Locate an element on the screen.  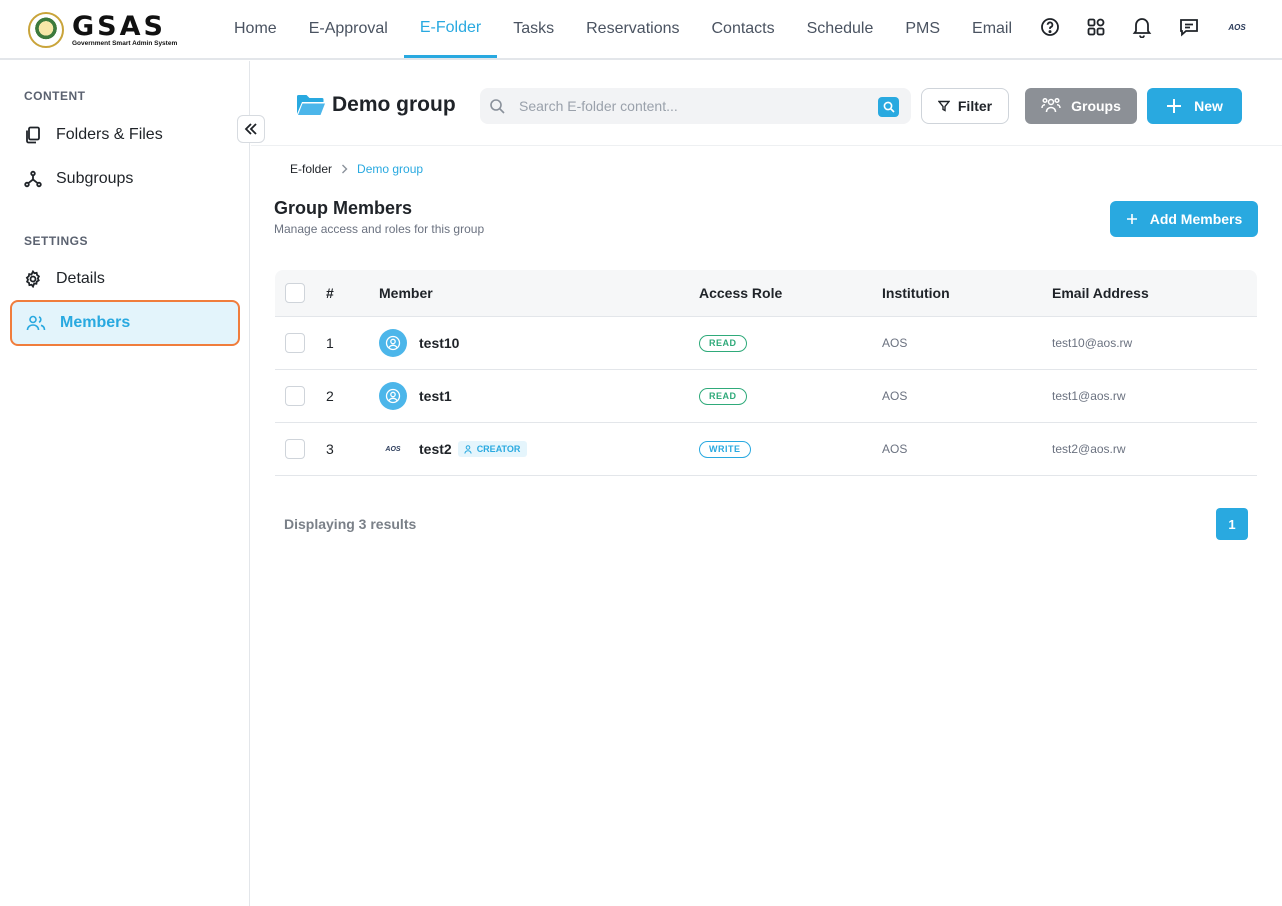
sidebar-item-subgroups: Subgroups is located at coordinates (125, 179).